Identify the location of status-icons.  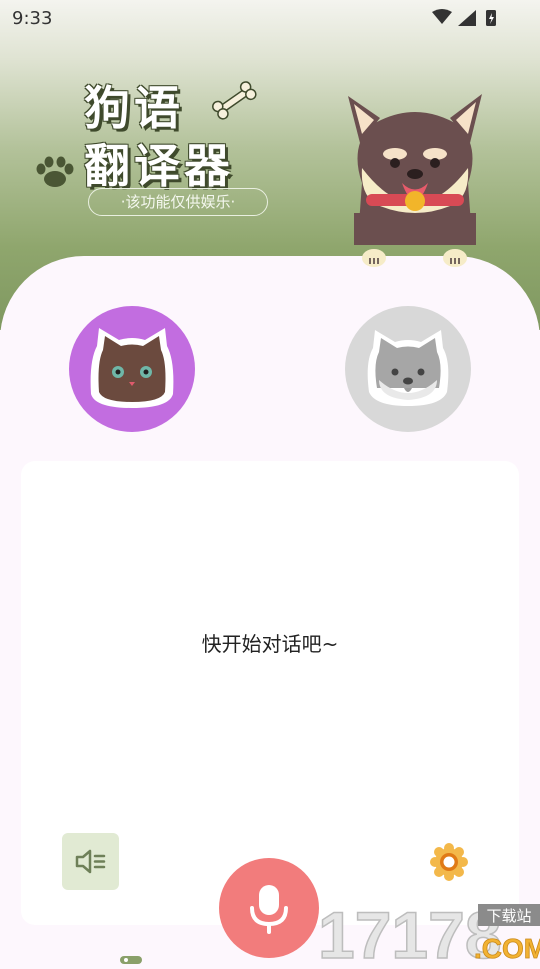
(464, 17).